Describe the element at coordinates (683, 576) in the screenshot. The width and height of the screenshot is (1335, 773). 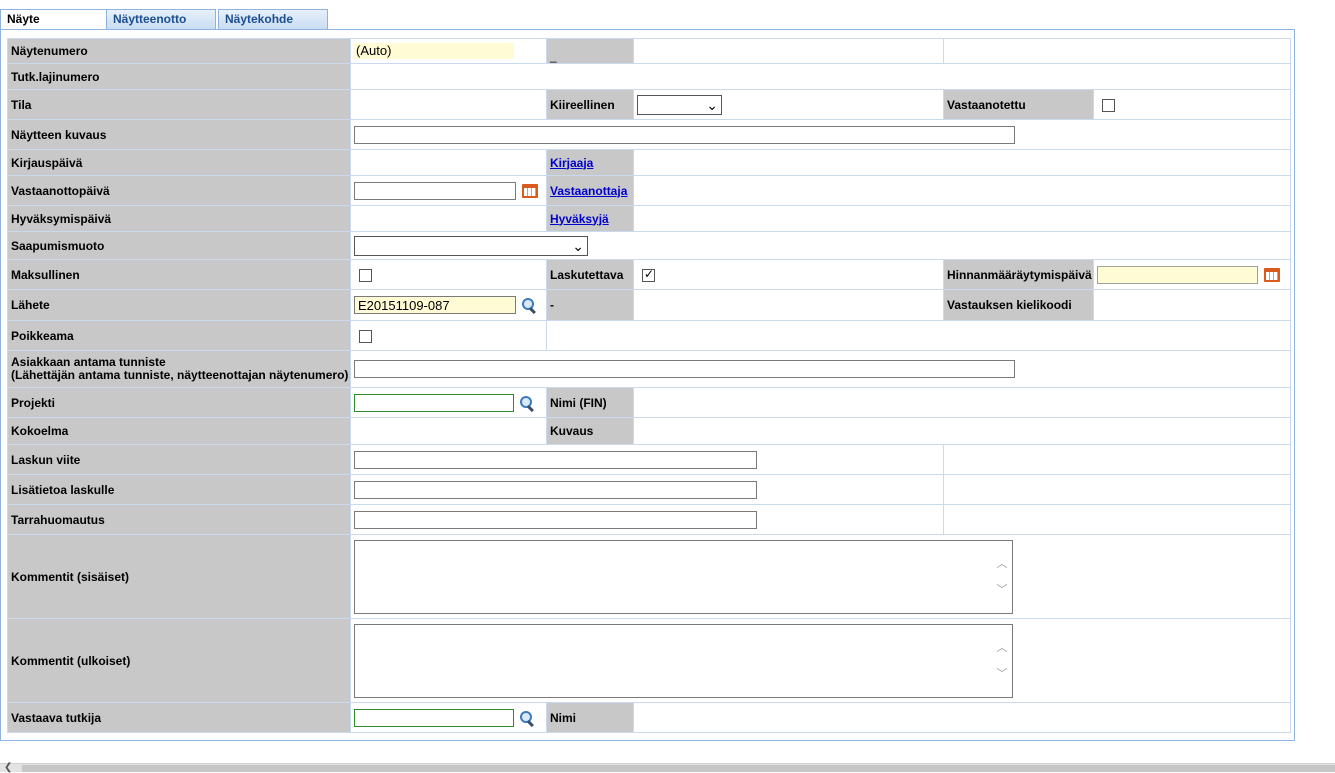
I see `kommentit-sisaiset-textarea: ︿ ﹀` at that location.